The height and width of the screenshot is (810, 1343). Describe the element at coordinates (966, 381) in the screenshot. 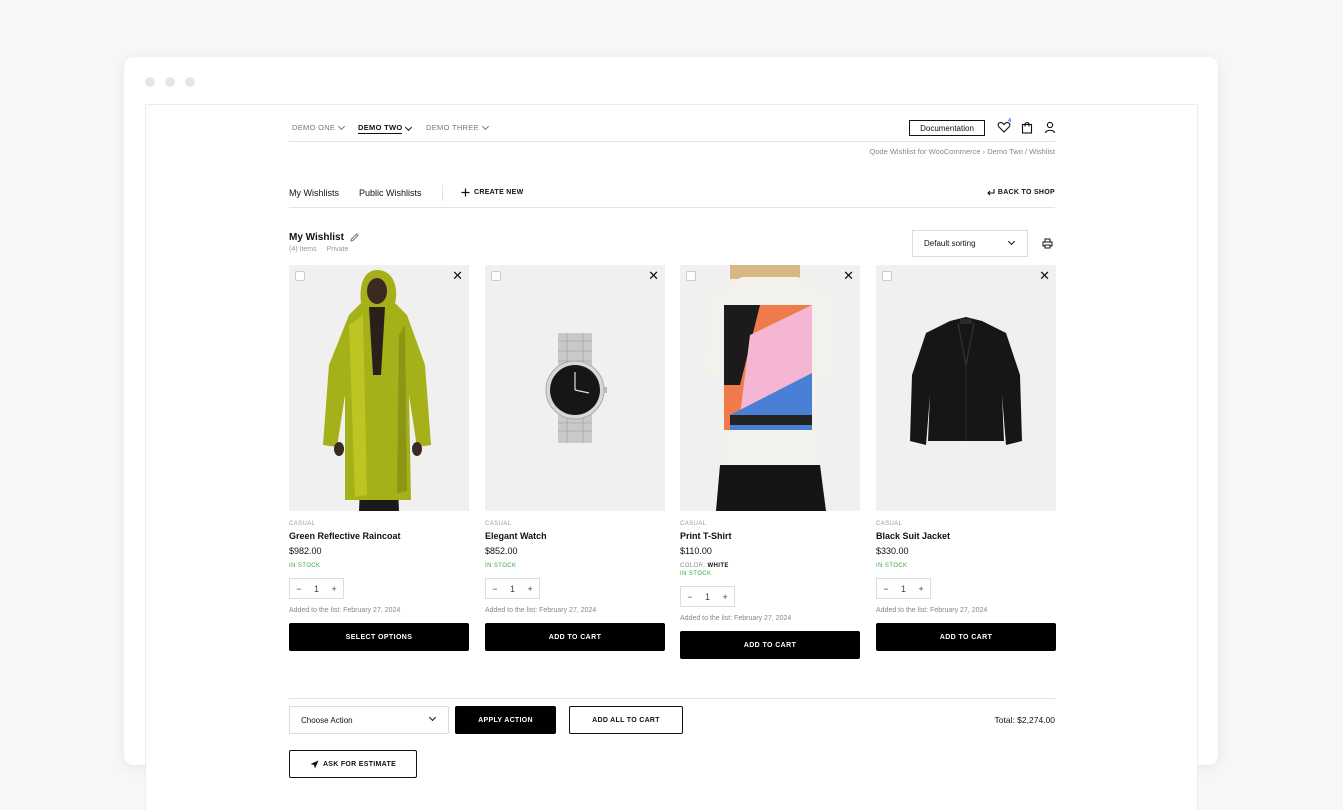

I see `jacket-illustration` at that location.